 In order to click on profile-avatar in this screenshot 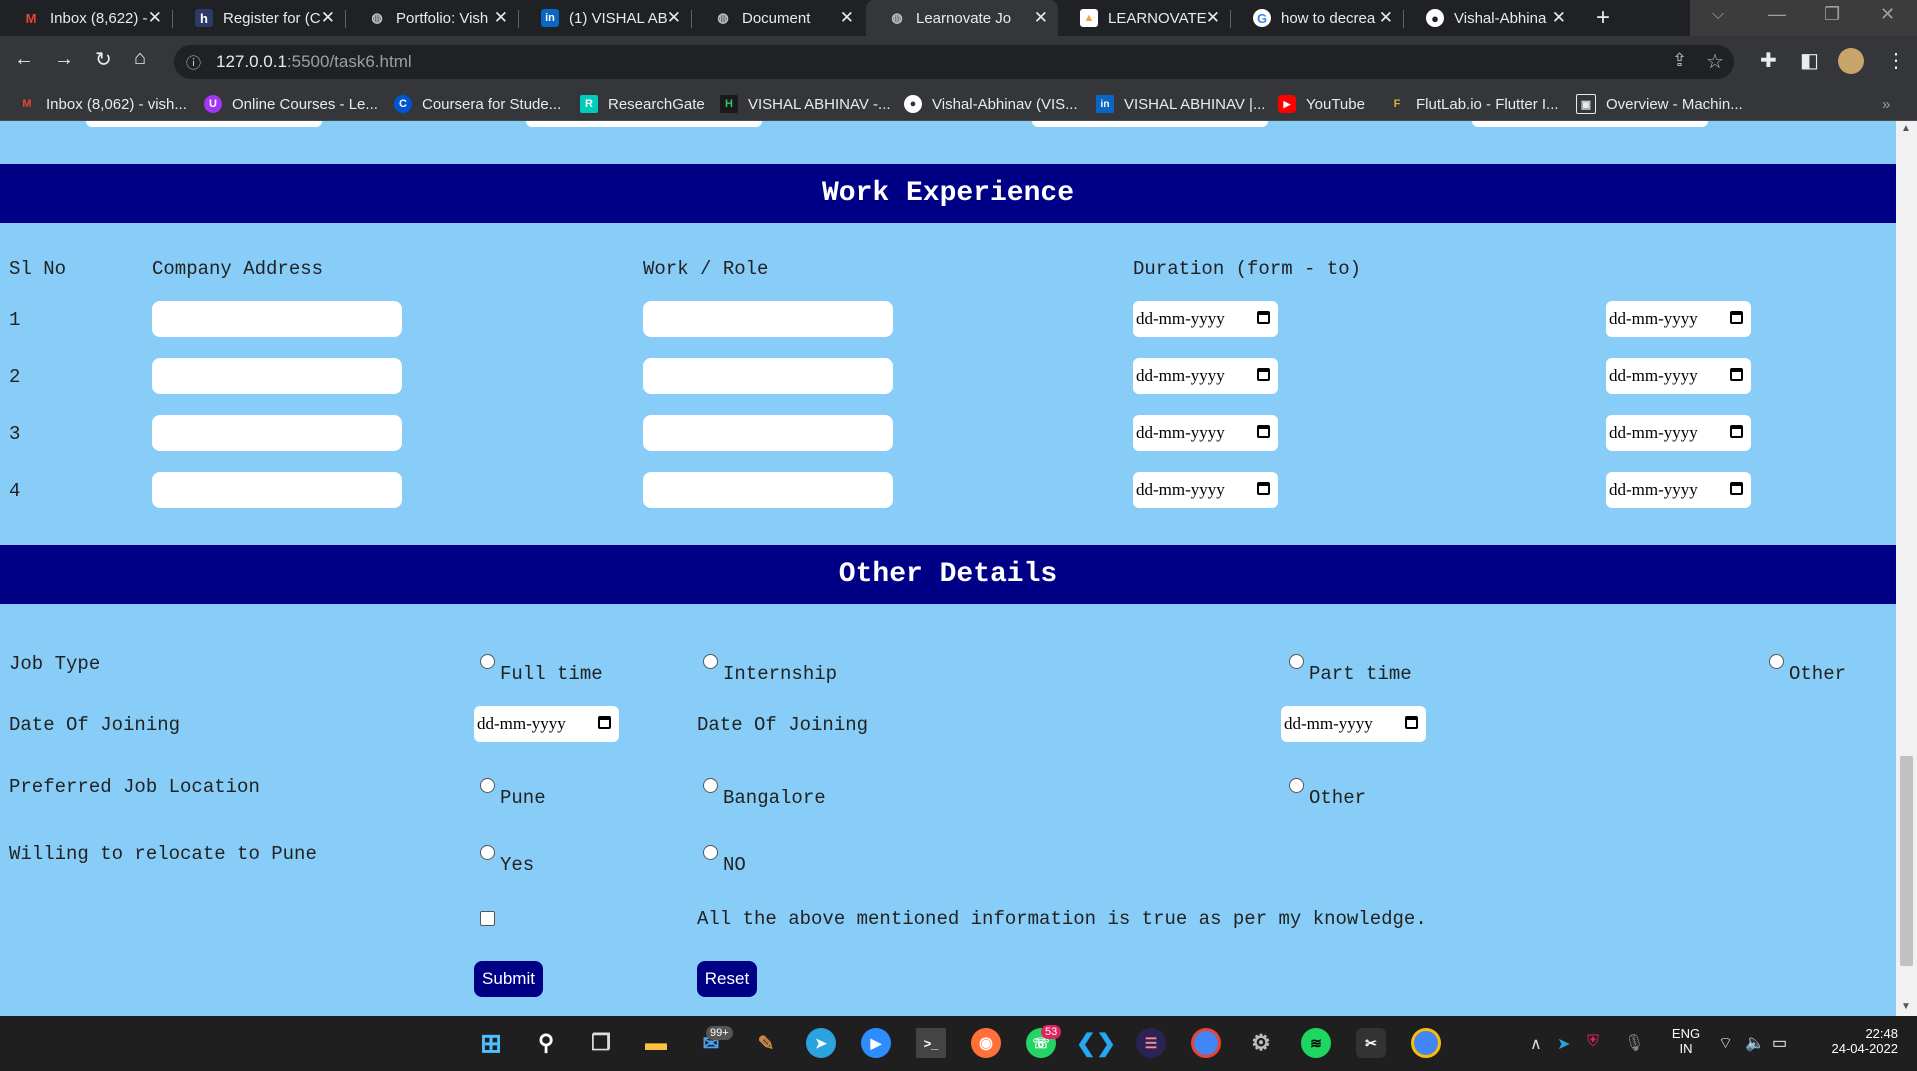, I will do `click(1851, 61)`.